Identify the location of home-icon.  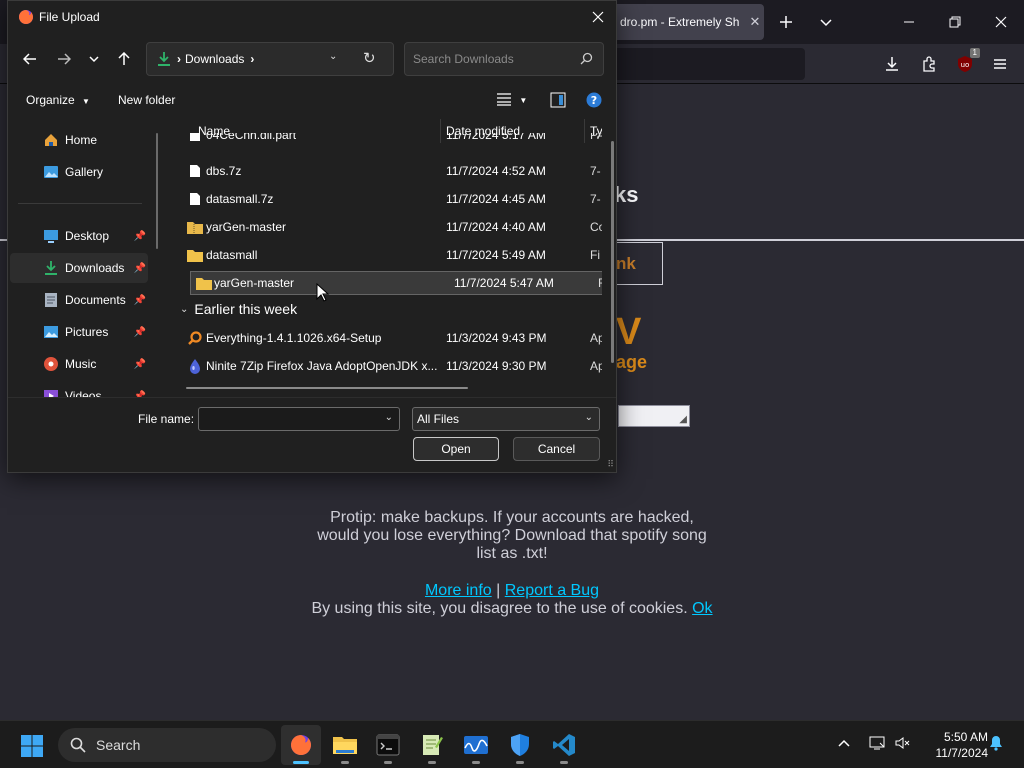
(51, 140).